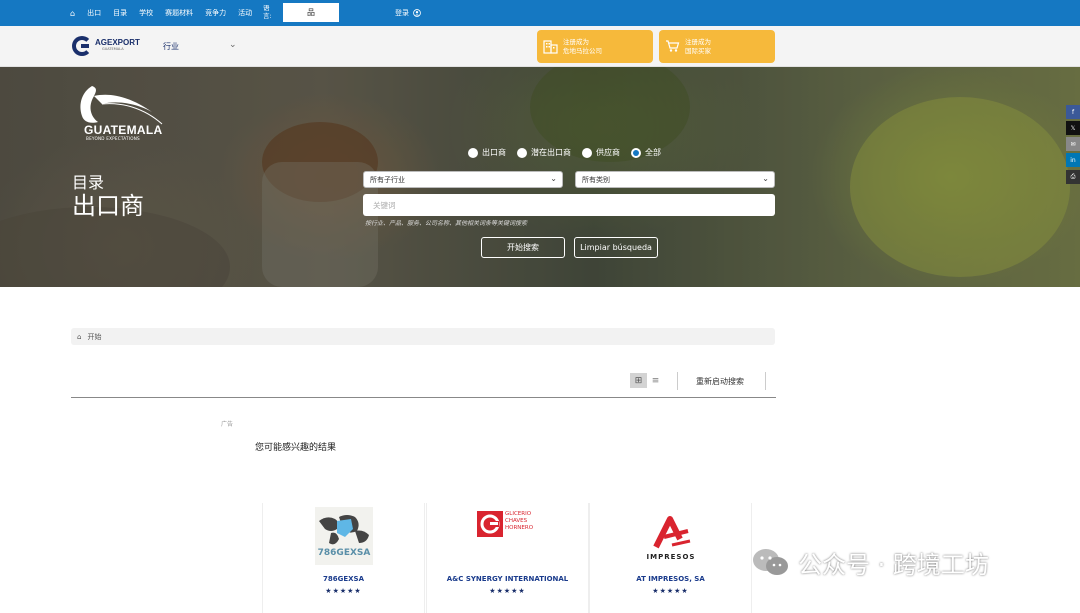  I want to click on page-title-big: 出口商, so click(108, 206).